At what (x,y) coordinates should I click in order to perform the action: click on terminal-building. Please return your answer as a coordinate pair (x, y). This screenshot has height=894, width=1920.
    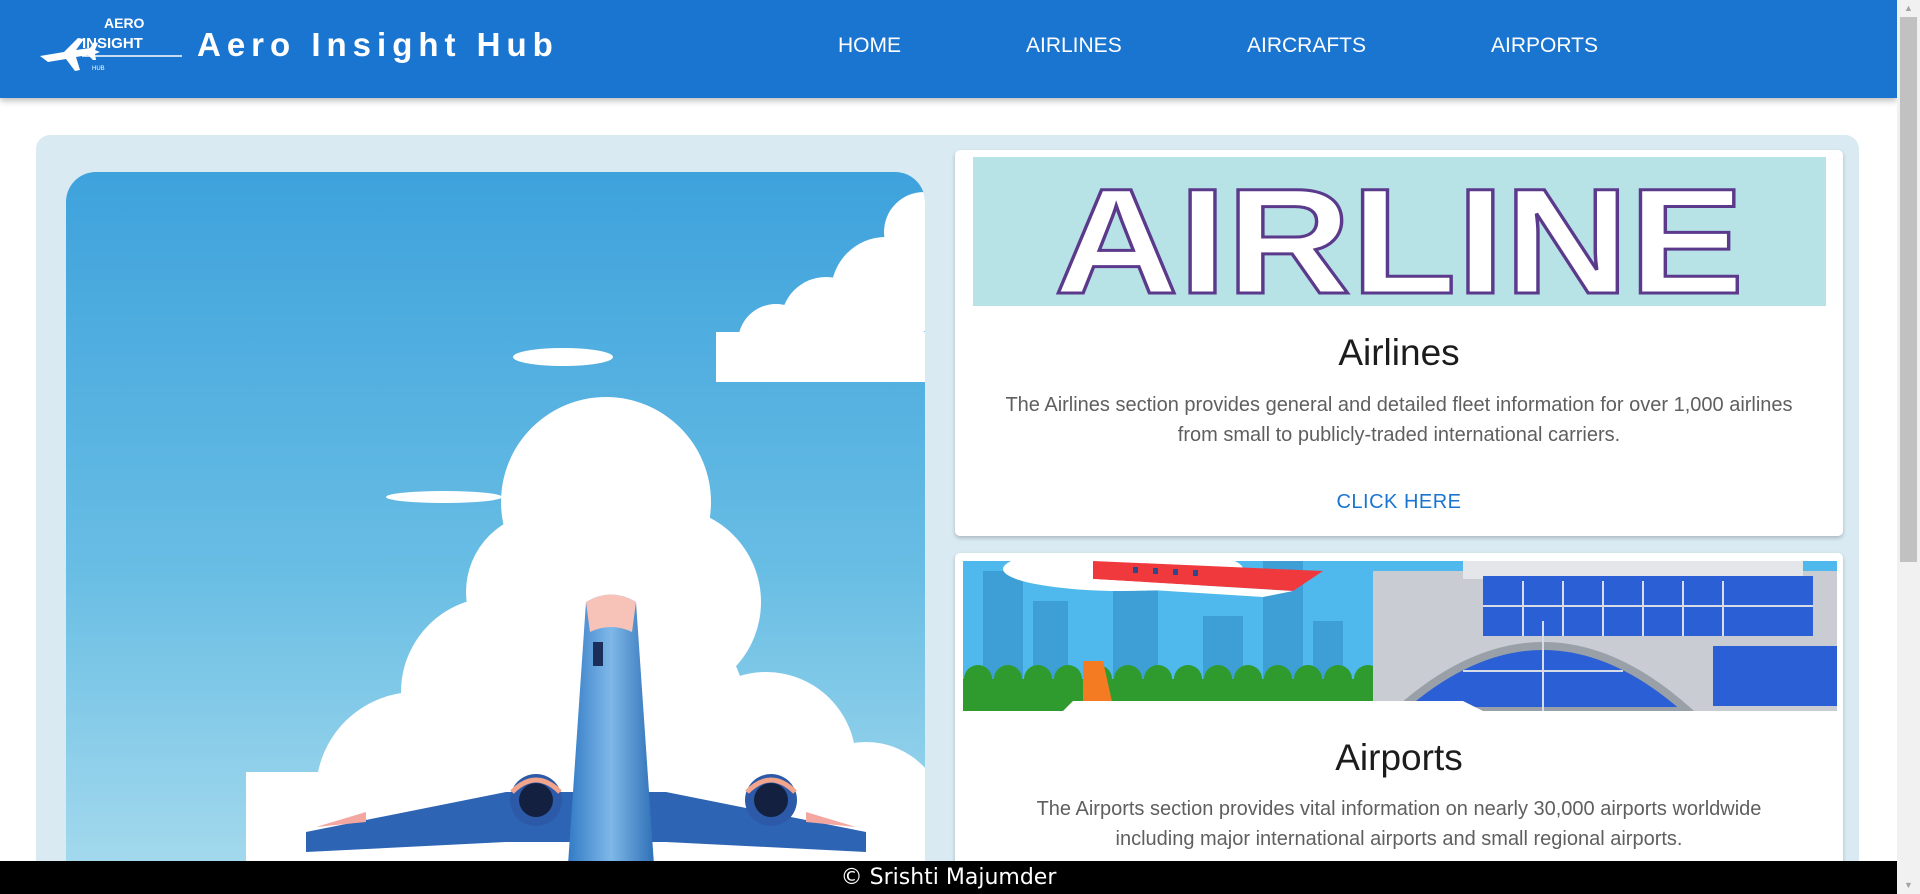
    Looking at the image, I should click on (1605, 636).